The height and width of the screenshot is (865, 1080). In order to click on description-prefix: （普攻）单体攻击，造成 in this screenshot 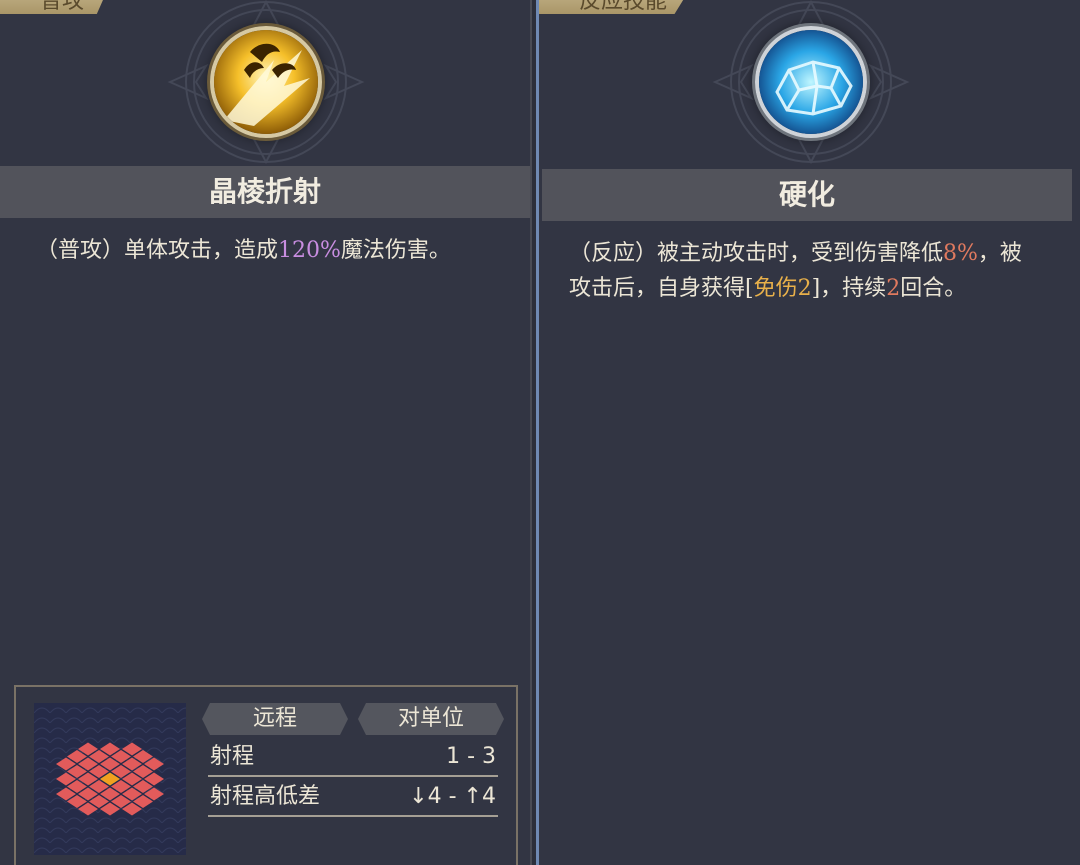, I will do `click(157, 250)`.